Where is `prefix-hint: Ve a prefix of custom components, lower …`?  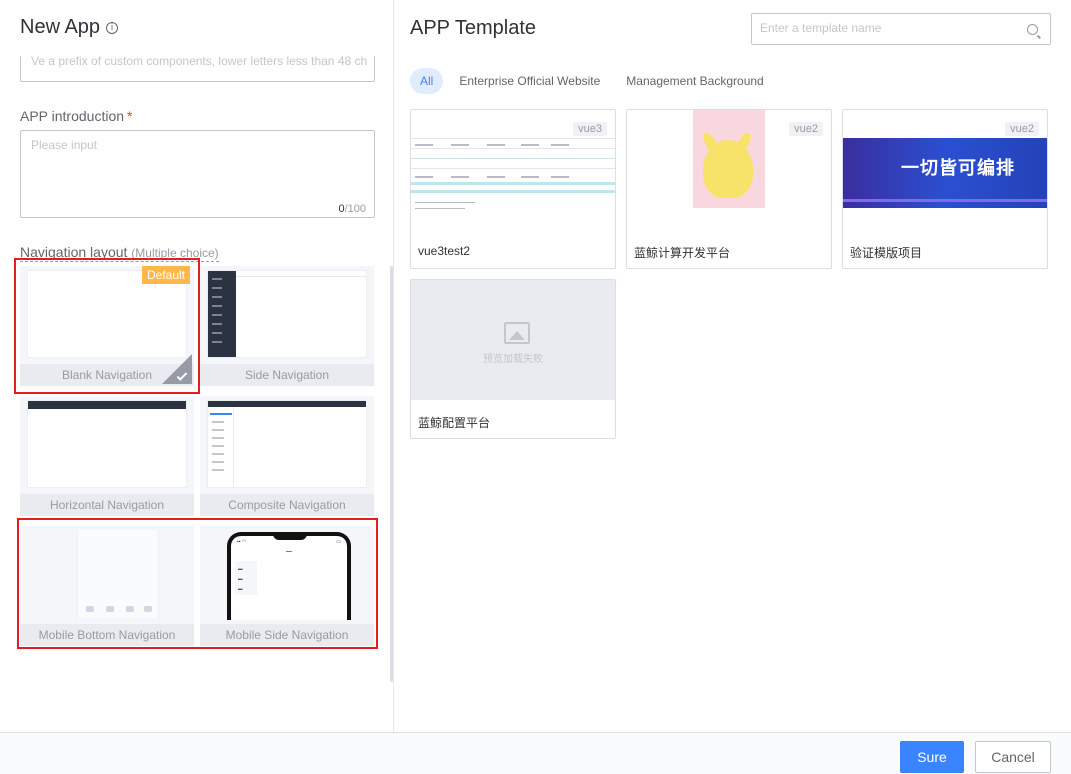
prefix-hint: Ve a prefix of custom components, lower … is located at coordinates (199, 62).